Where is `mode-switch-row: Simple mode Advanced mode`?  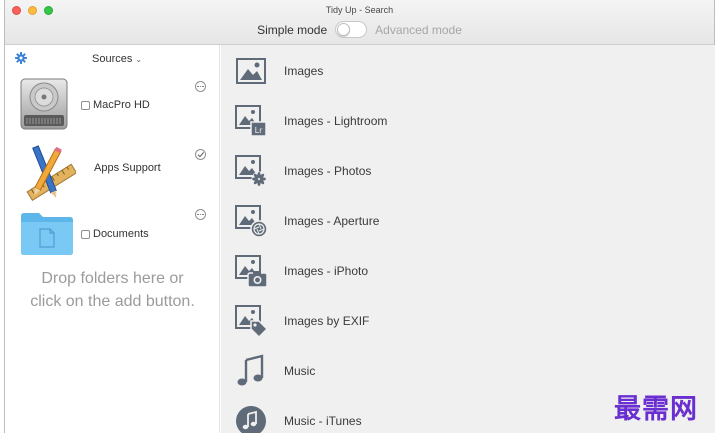 mode-switch-row: Simple mode Advanced mode is located at coordinates (359, 29).